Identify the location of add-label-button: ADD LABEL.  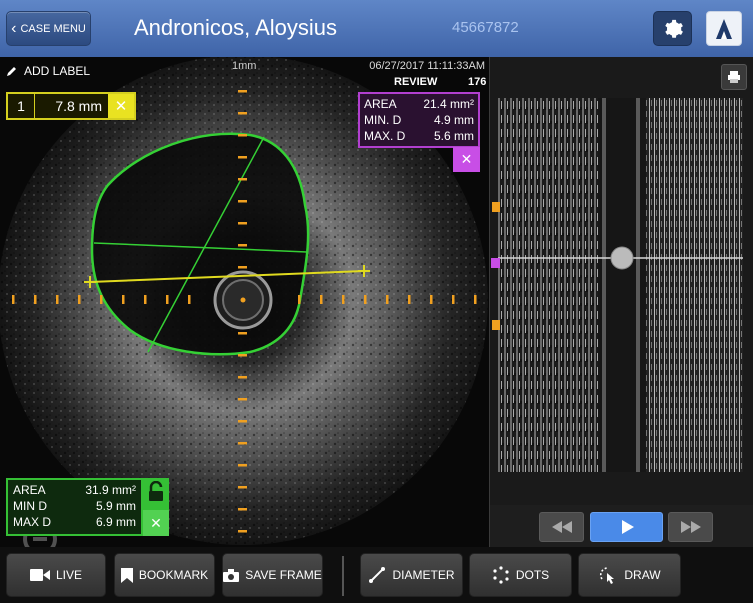
(48, 71).